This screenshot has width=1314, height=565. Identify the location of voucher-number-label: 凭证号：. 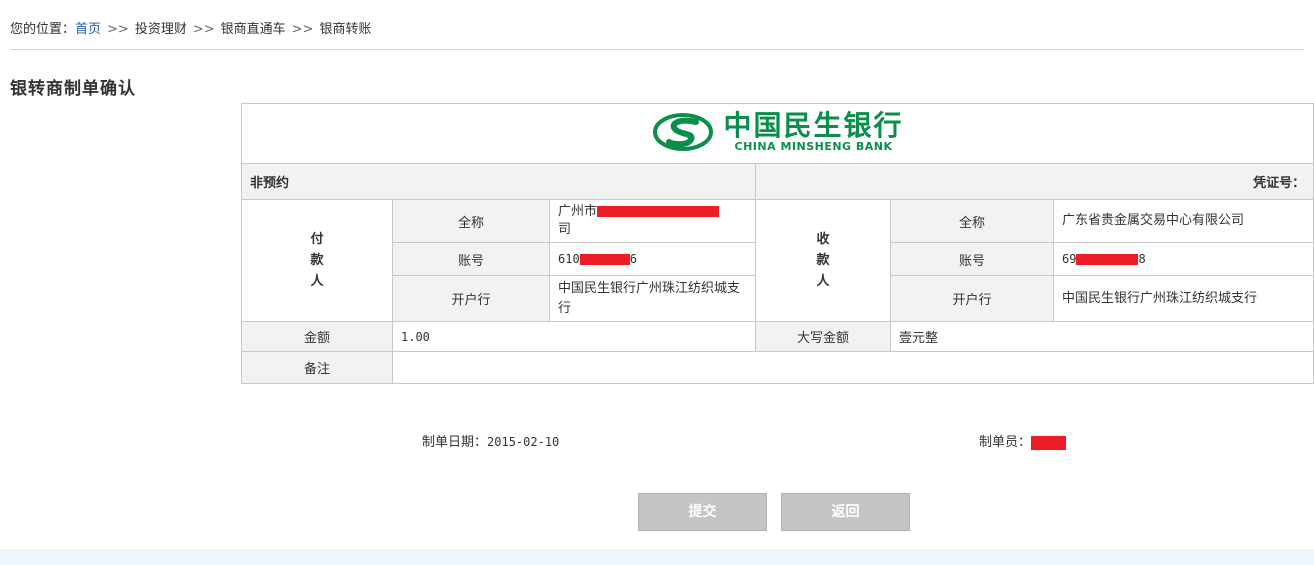
(1034, 181).